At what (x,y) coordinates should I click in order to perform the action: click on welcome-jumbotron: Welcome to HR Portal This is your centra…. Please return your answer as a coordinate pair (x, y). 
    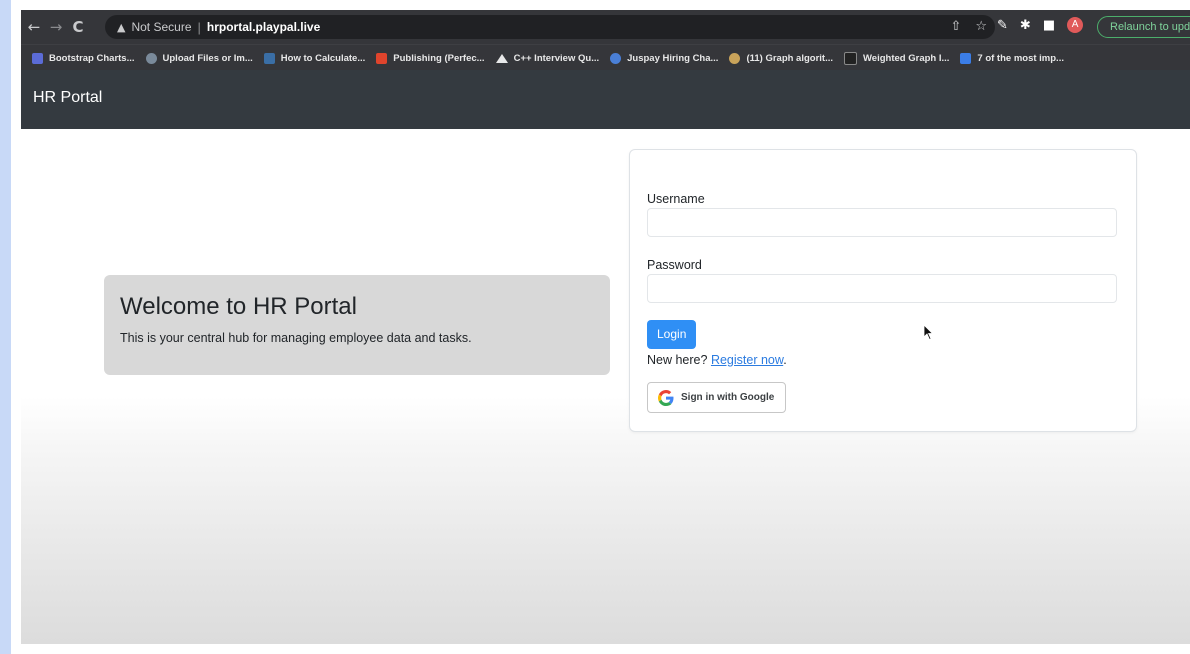
    Looking at the image, I should click on (357, 325).